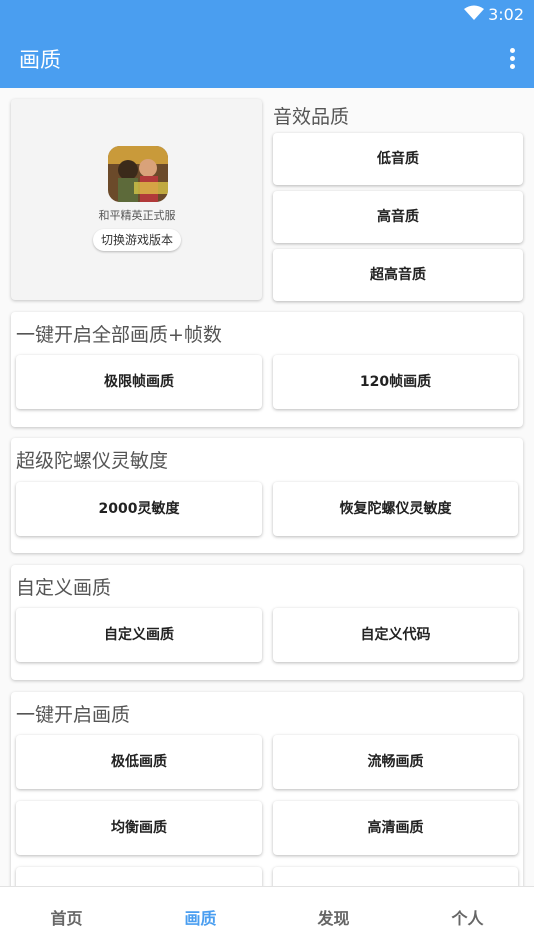 The image size is (534, 950). Describe the element at coordinates (398, 159) in the screenshot. I see `low-sound-button: 低音质` at that location.